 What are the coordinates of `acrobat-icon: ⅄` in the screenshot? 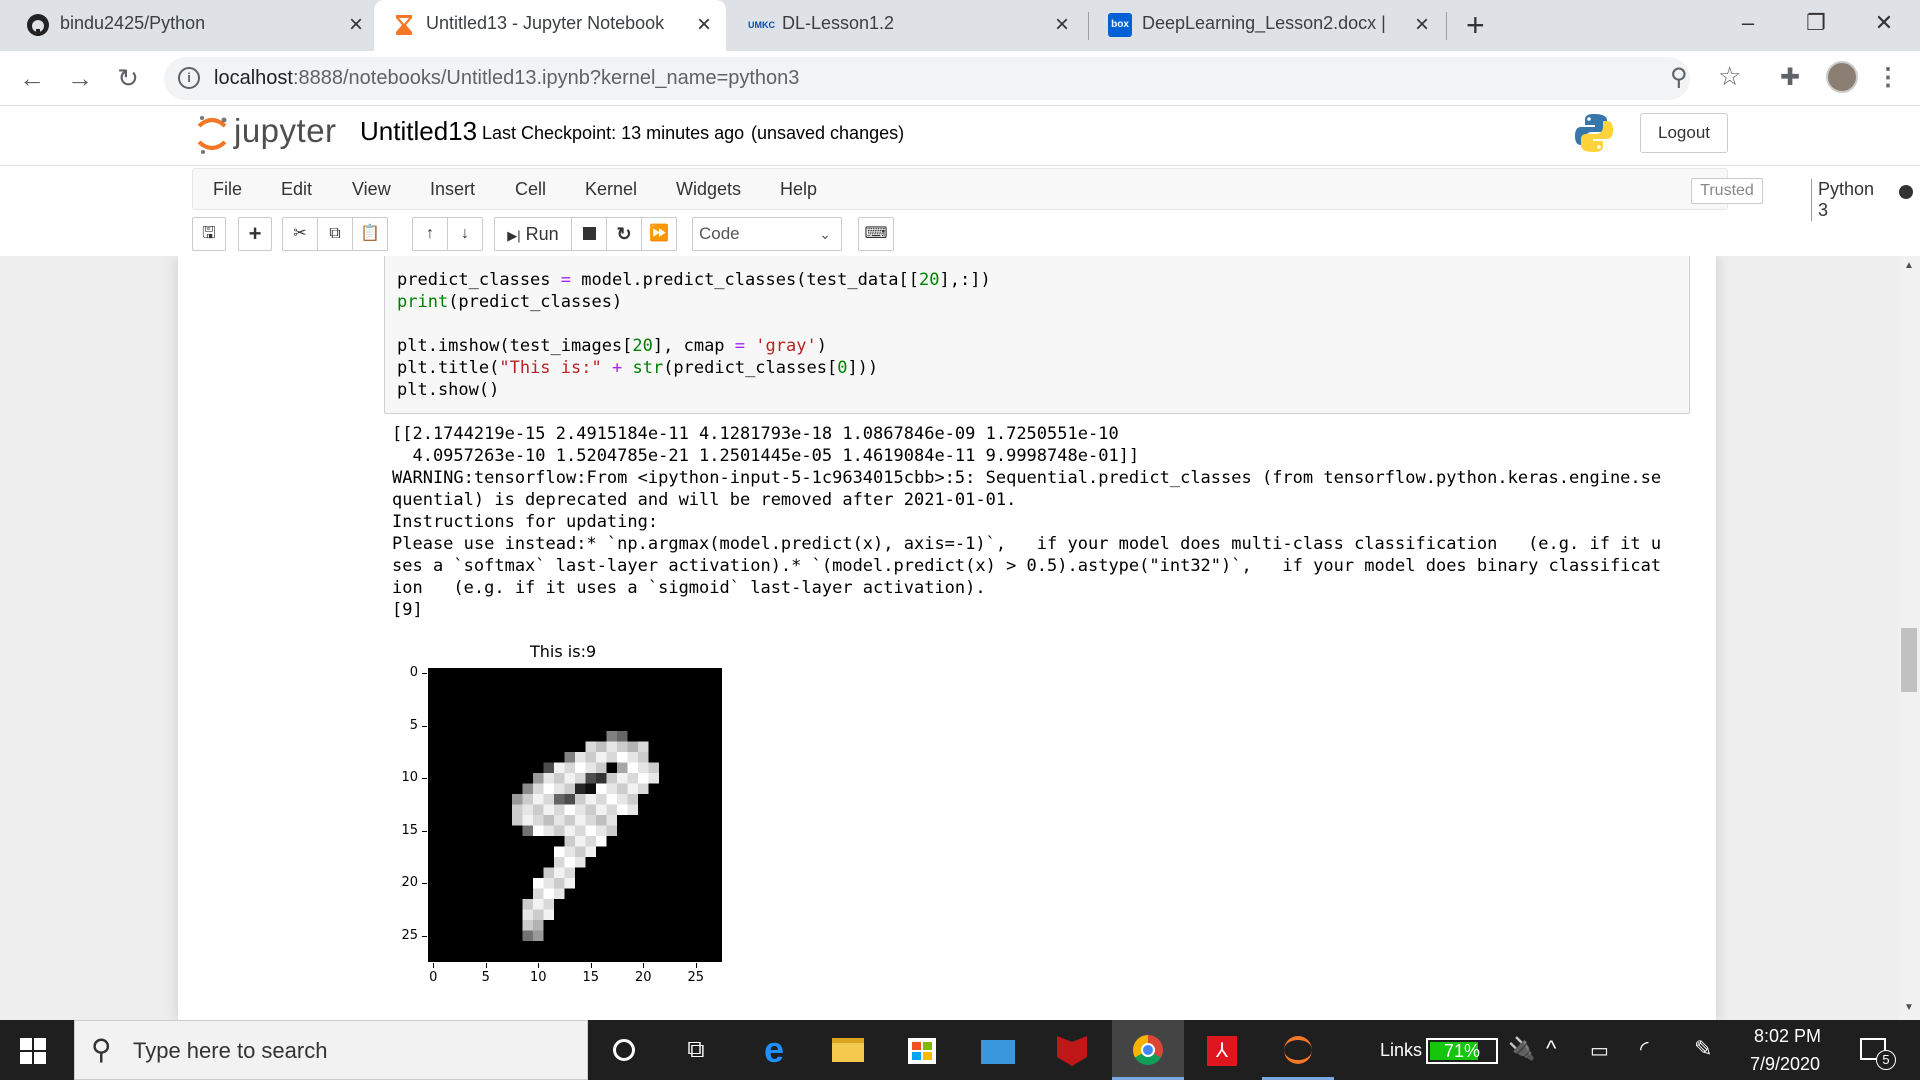 It's located at (1222, 1050).